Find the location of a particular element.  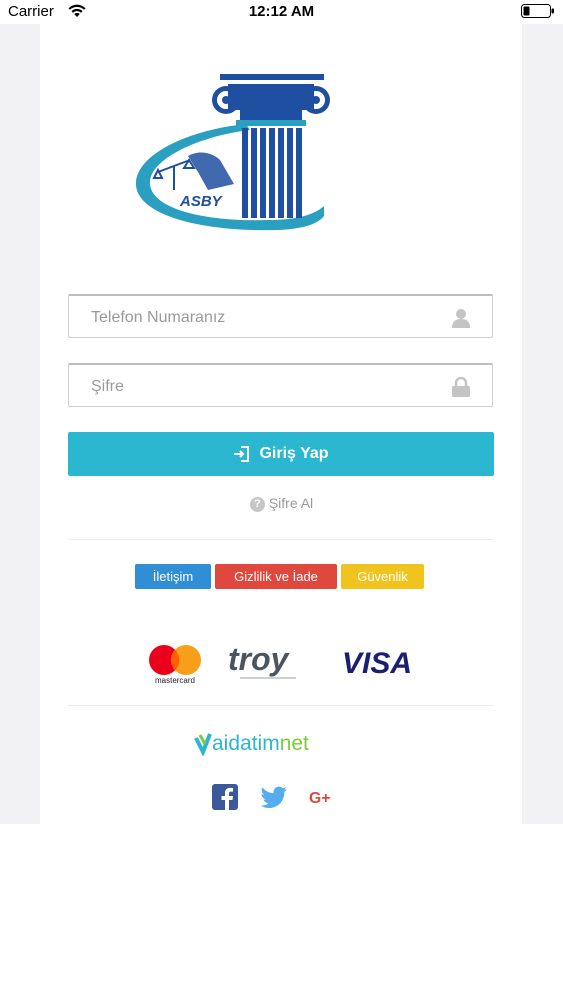

facebook-icon is located at coordinates (225, 797).